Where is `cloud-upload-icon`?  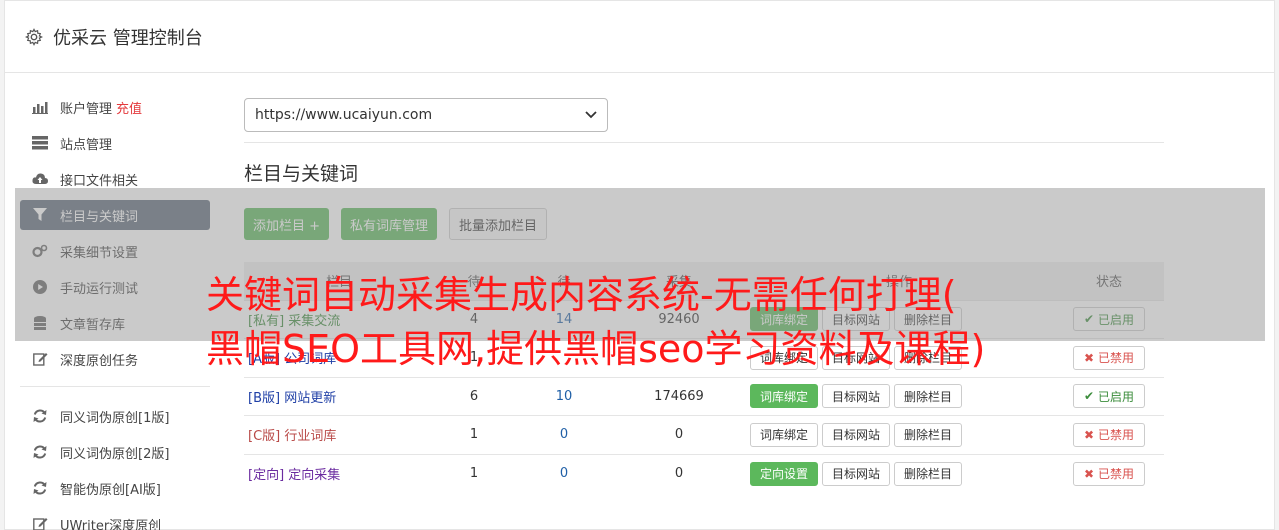
cloud-upload-icon is located at coordinates (40, 179).